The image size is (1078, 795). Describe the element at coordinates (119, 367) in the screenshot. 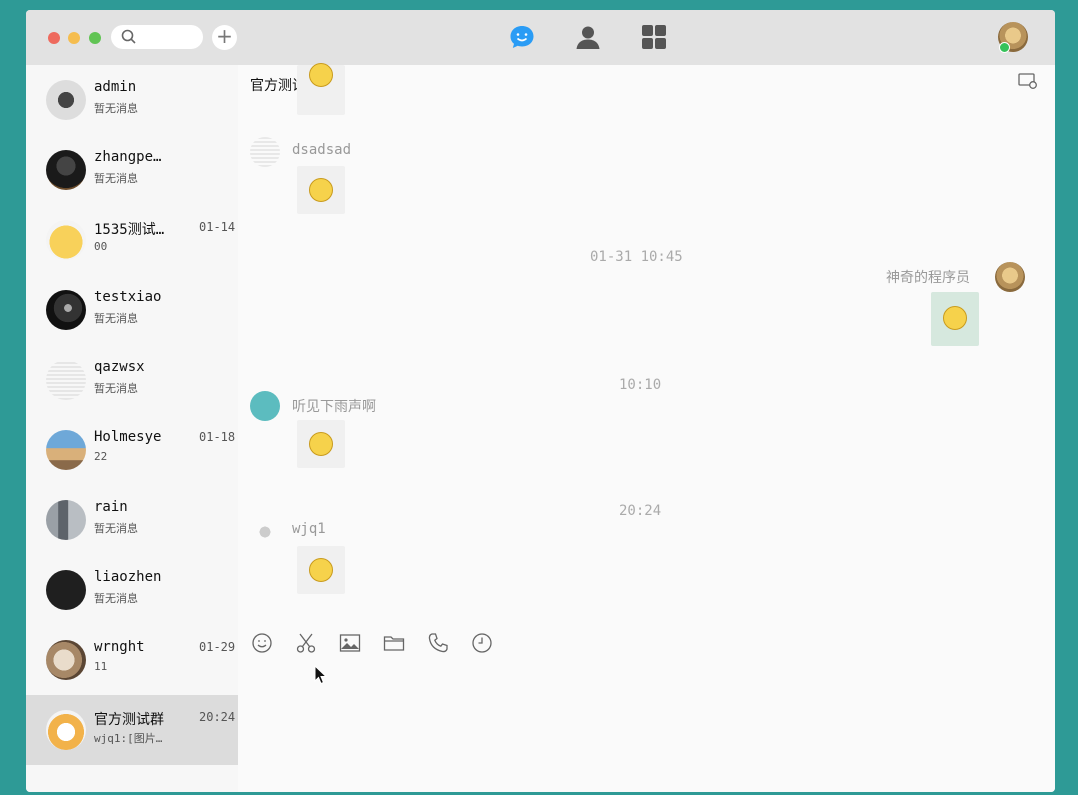

I see `conversation-name: qazwsx` at that location.